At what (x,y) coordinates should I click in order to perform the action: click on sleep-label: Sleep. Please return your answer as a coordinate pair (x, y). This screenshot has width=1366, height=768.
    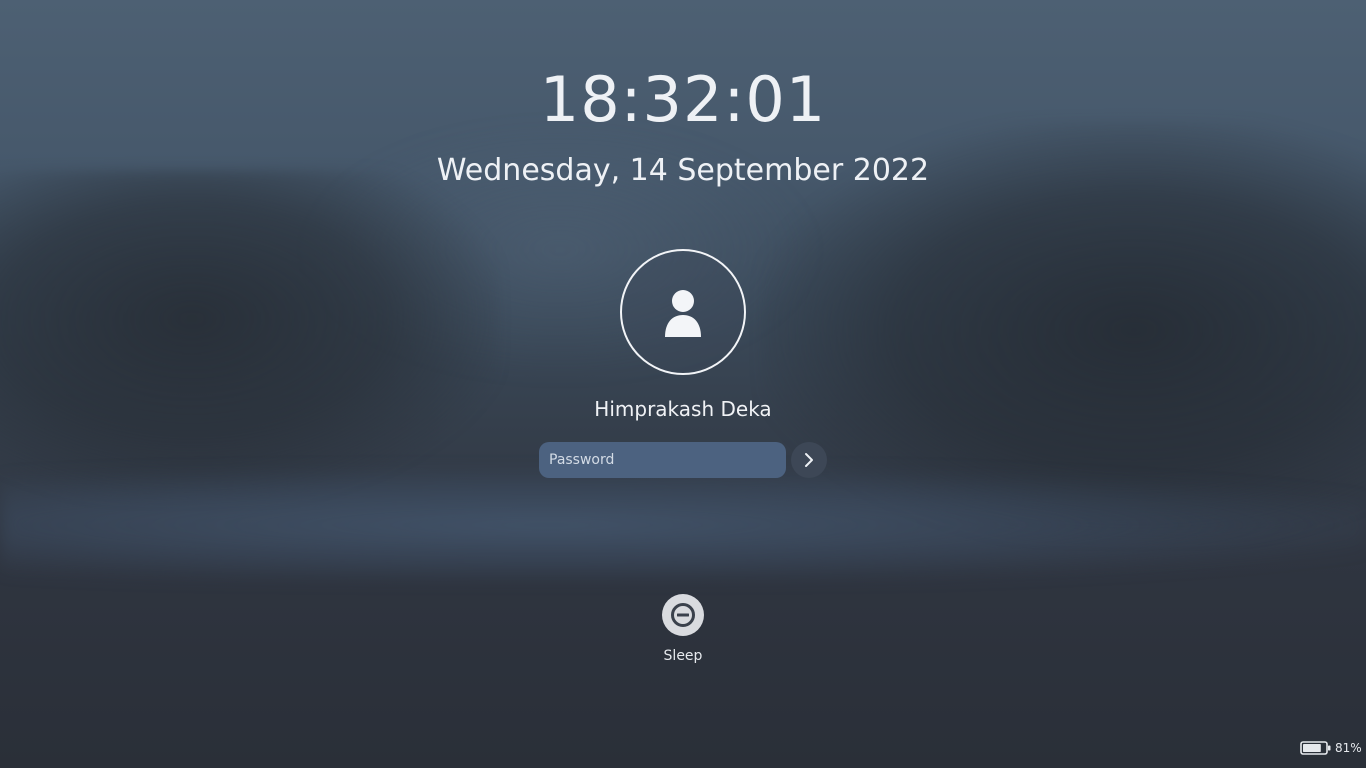
    Looking at the image, I should click on (683, 656).